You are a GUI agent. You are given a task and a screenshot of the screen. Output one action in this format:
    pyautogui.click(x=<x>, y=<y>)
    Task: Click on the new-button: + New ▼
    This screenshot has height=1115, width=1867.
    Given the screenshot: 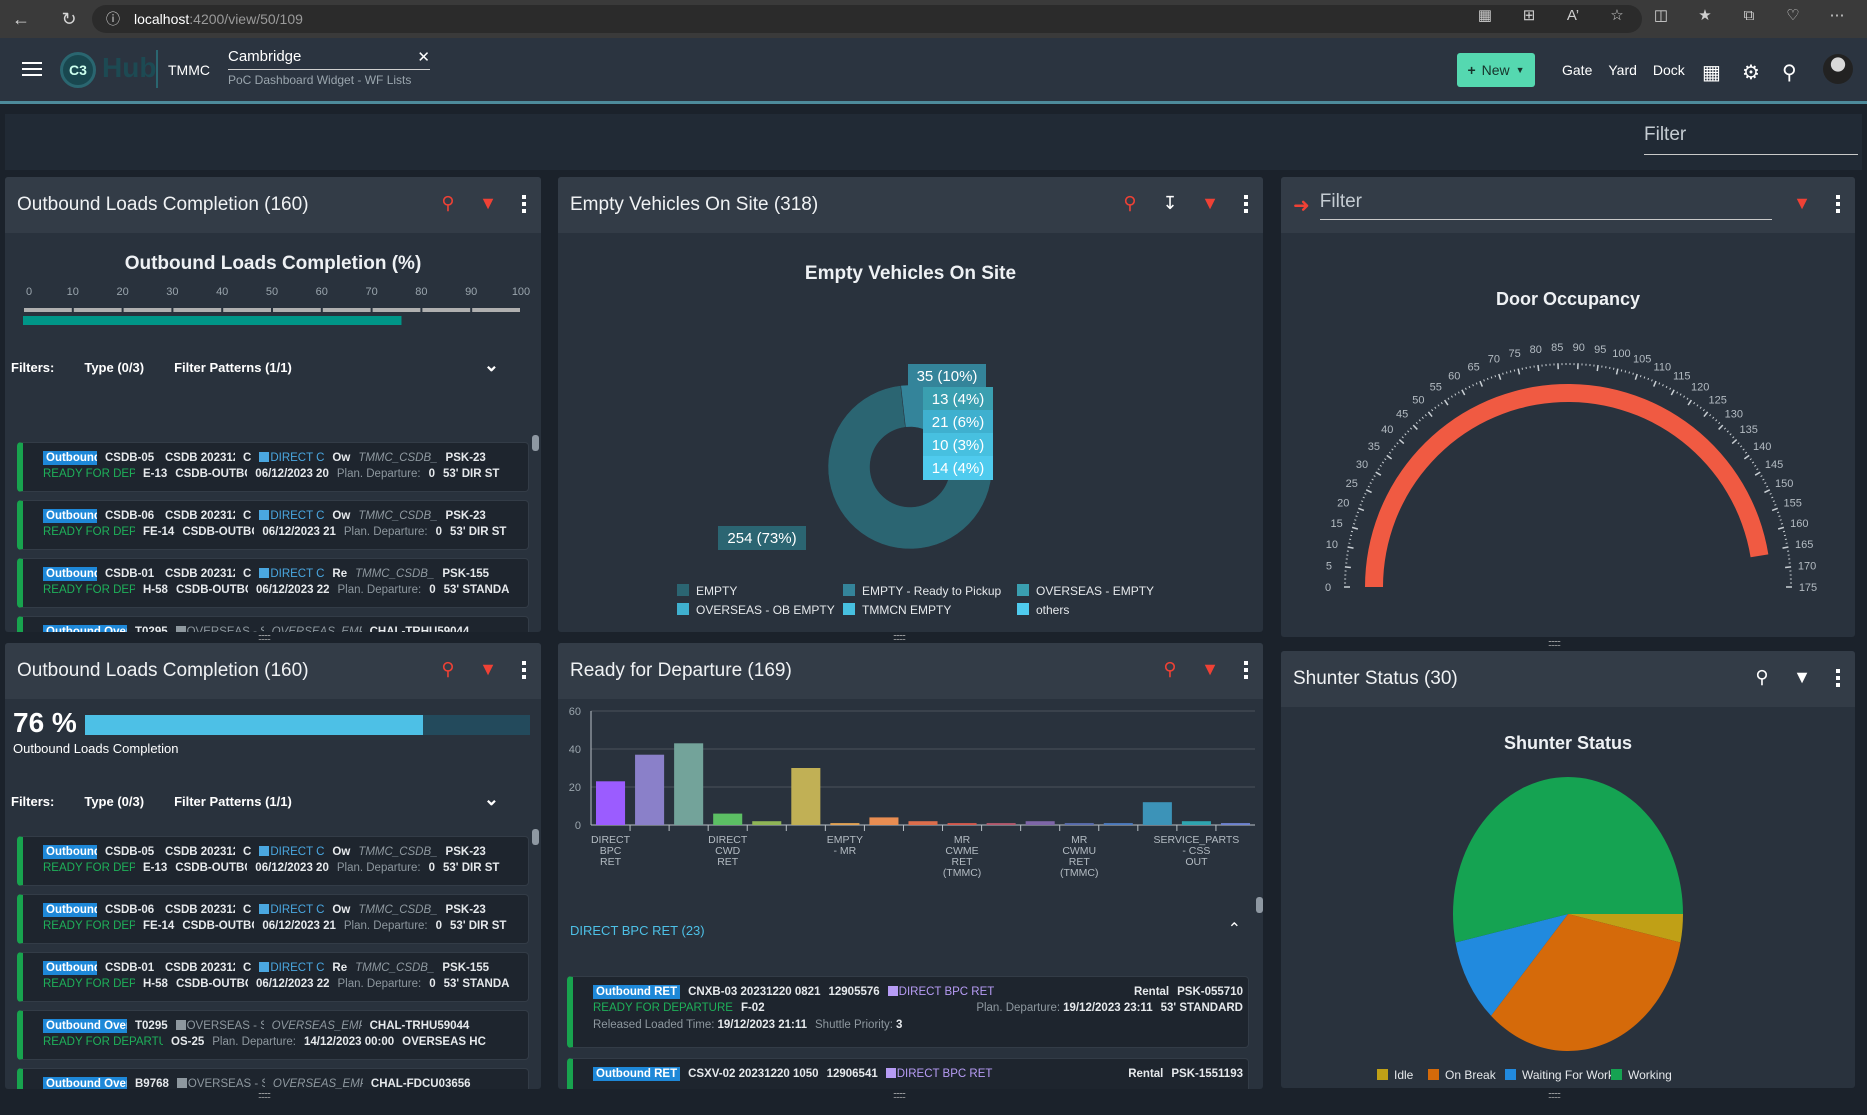 What is the action you would take?
    pyautogui.click(x=1496, y=70)
    